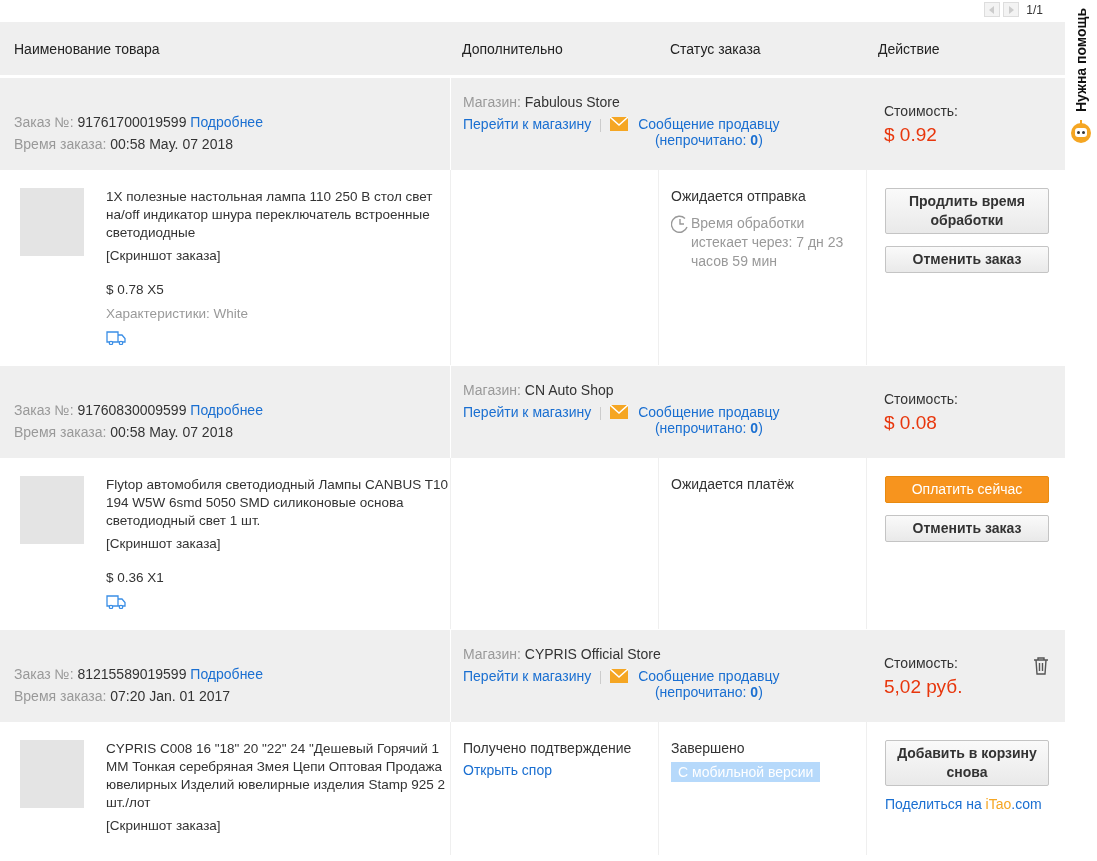 This screenshot has width=1097, height=861. What do you see at coordinates (170, 696) in the screenshot?
I see `order-time: 07:20 Jan. 01 2017` at bounding box center [170, 696].